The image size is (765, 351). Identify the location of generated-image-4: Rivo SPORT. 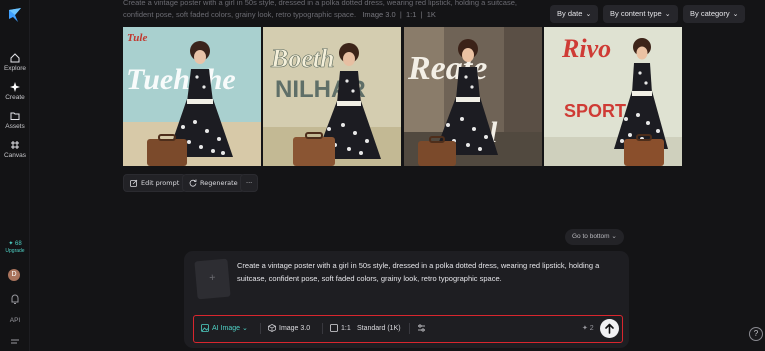
(613, 96).